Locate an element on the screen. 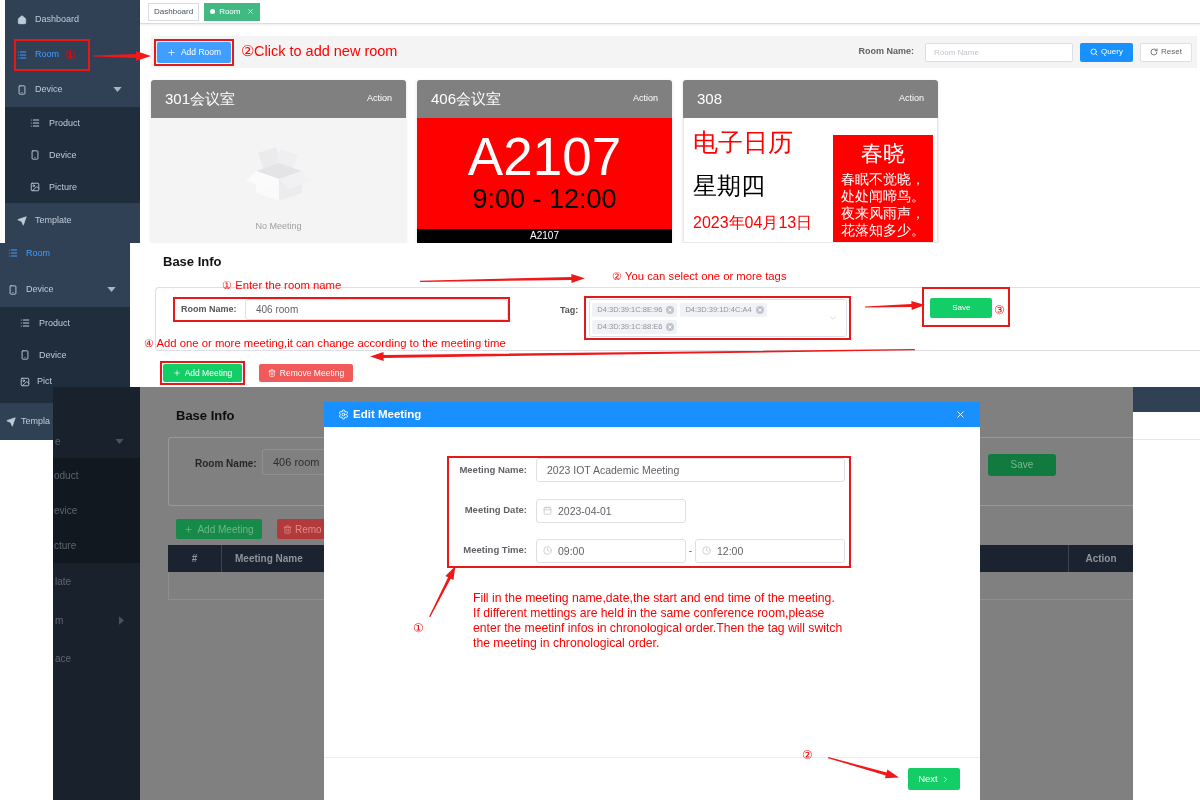  menu-item: e is located at coordinates (96, 441).